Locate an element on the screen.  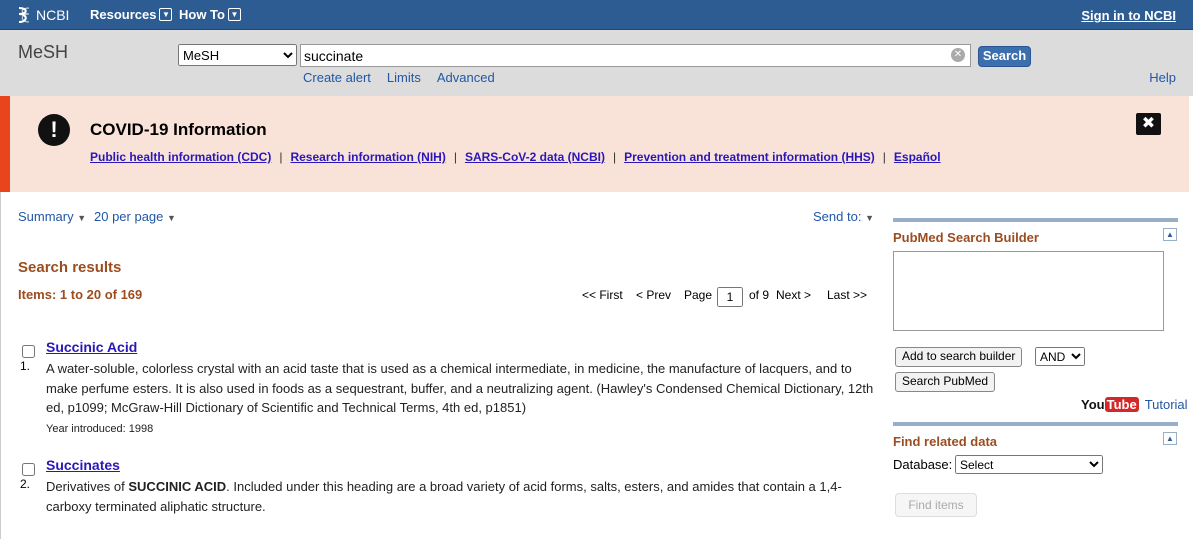
first-page-link: << First is located at coordinates (602, 295).